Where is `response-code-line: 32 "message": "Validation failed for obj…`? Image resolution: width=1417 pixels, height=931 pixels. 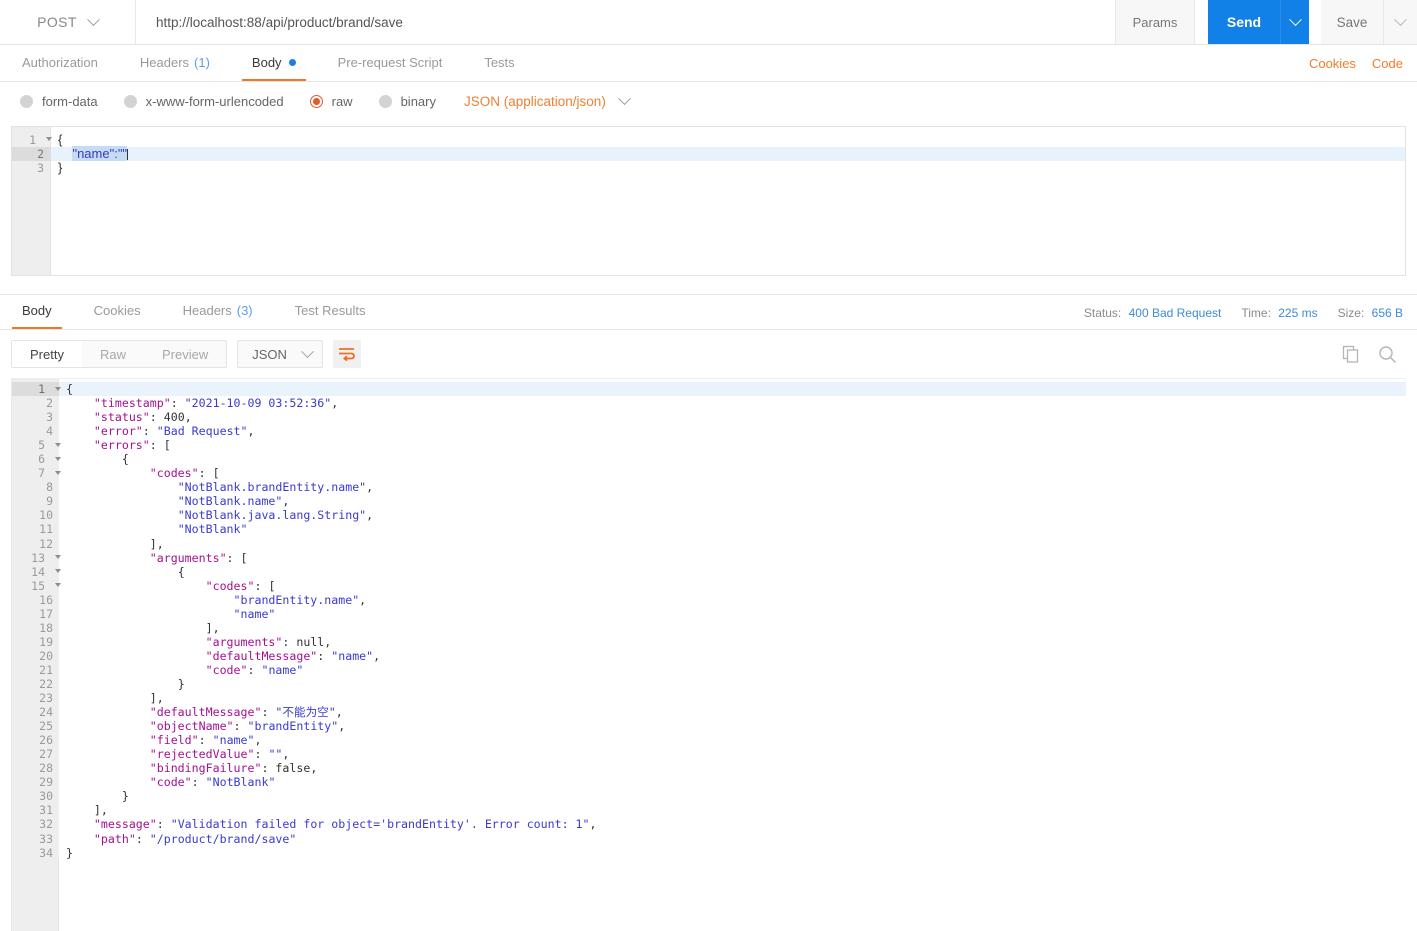 response-code-line: 32 "message": "Validation failed for obj… is located at coordinates (709, 824).